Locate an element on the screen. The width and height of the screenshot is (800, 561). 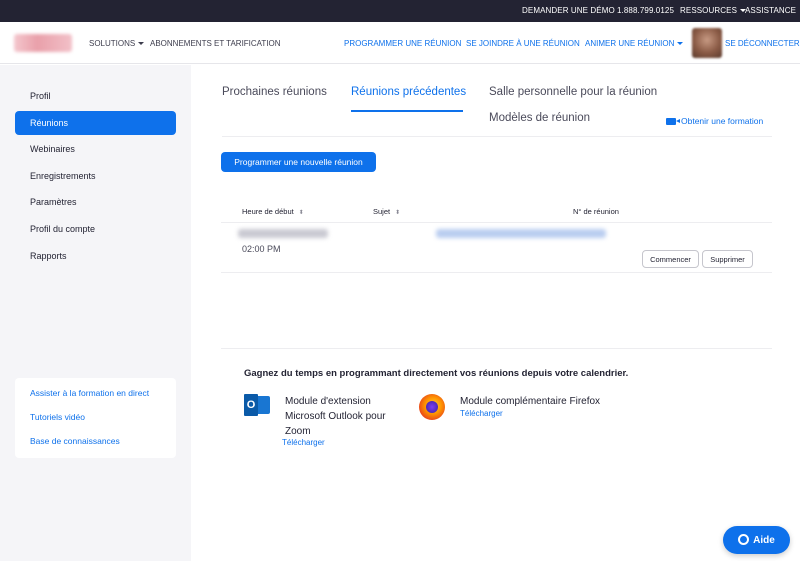
sidebar-item-meetings: Réunions is located at coordinates (95, 123).